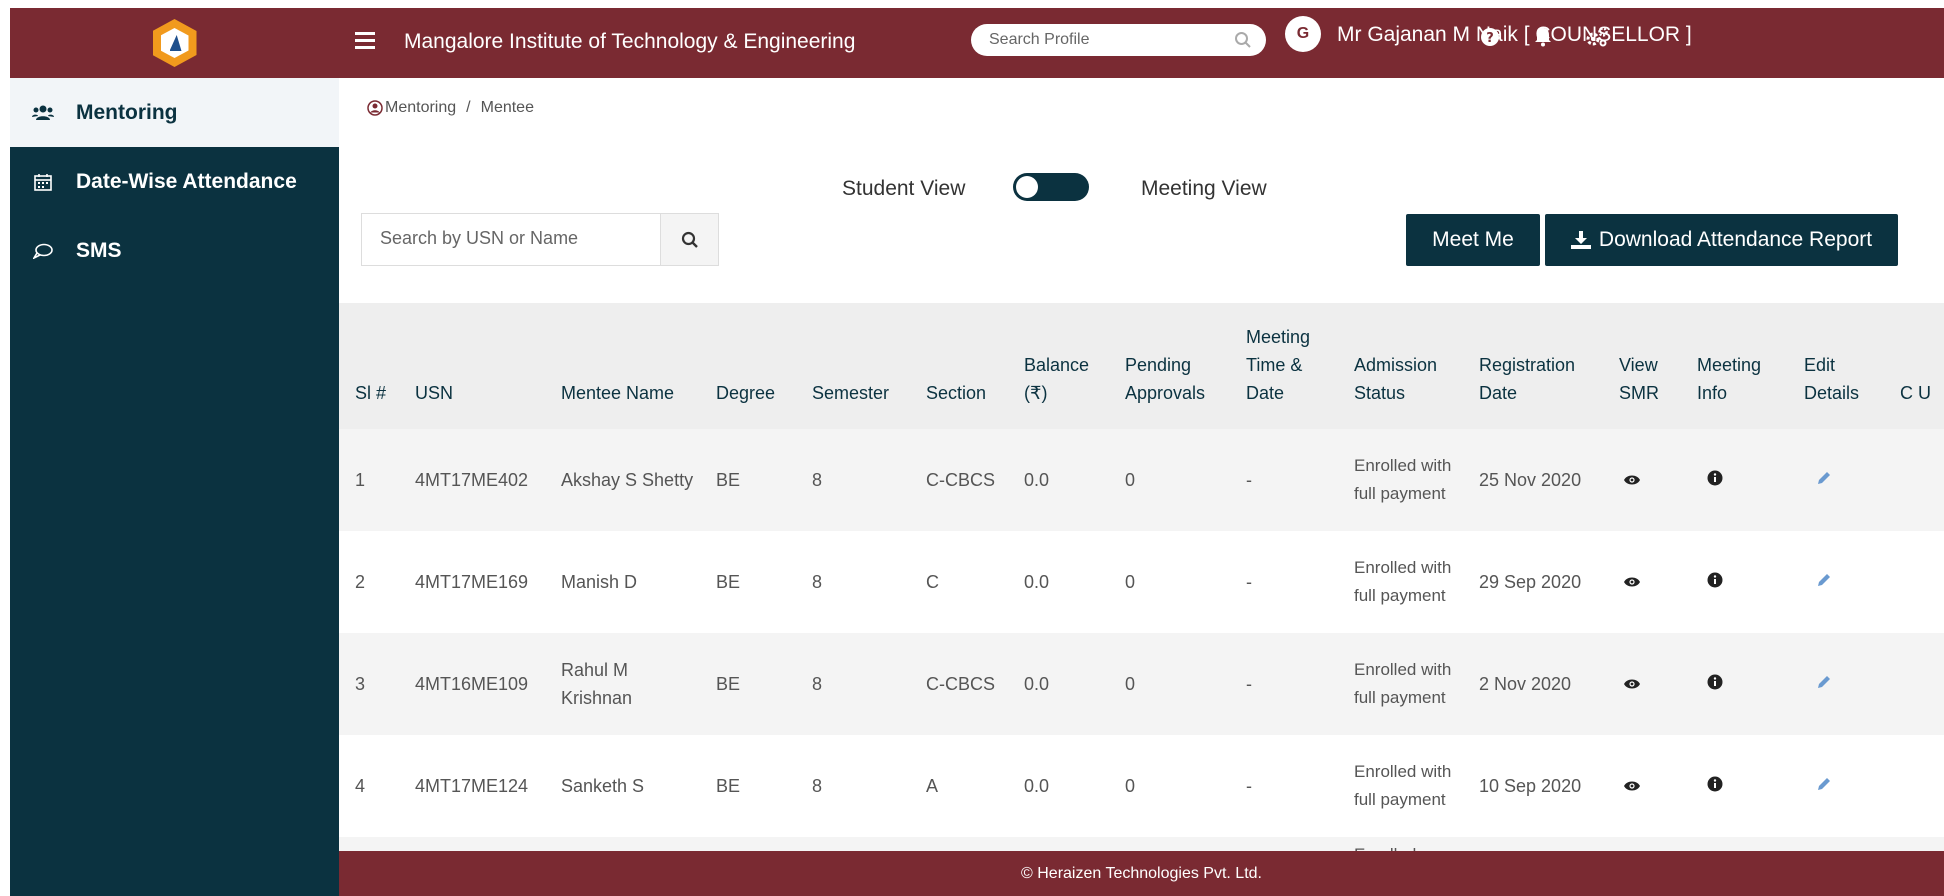  Describe the element at coordinates (959, 366) in the screenshot. I see `col-header-section: Section` at that location.